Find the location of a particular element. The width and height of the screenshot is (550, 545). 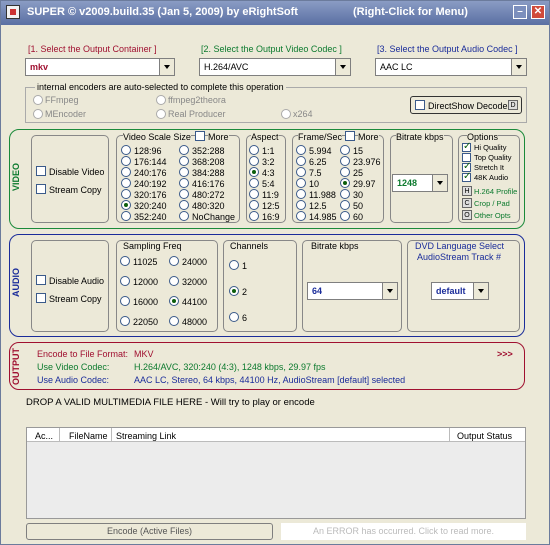

video-codec-select: H.264/AVC is located at coordinates (275, 67).